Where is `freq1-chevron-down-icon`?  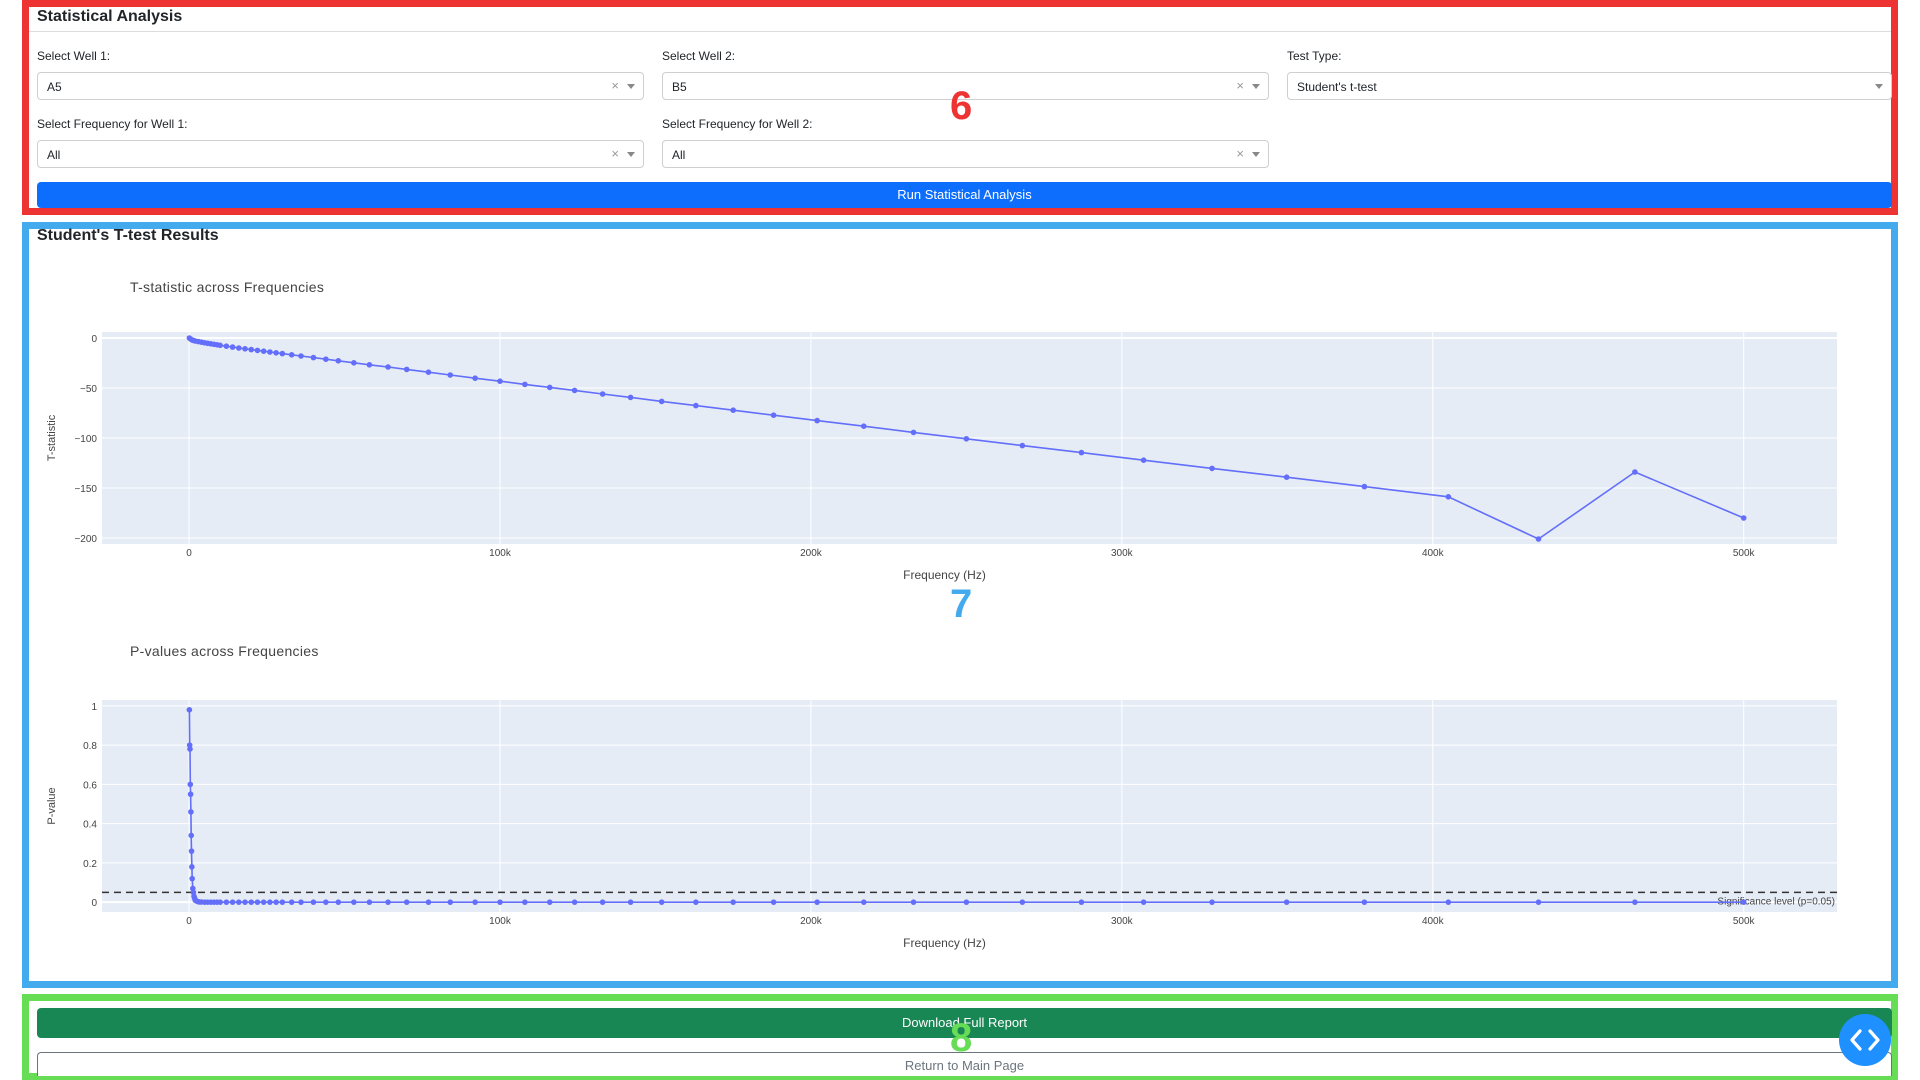 freq1-chevron-down-icon is located at coordinates (631, 154).